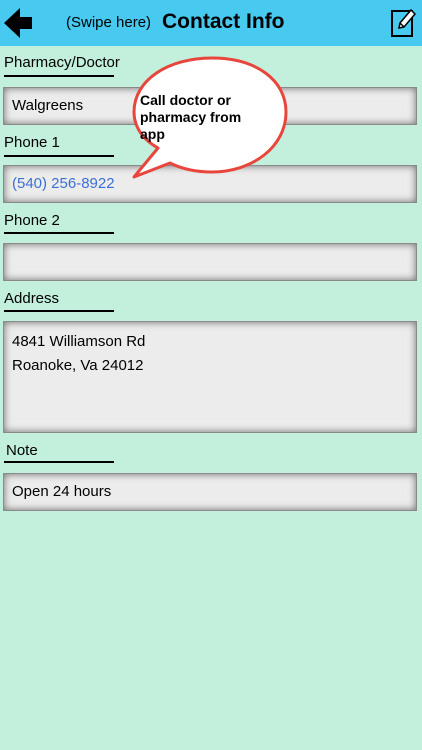 The width and height of the screenshot is (422, 750). What do you see at coordinates (109, 22) in the screenshot?
I see `swipe-hint: (Swipe here)` at bounding box center [109, 22].